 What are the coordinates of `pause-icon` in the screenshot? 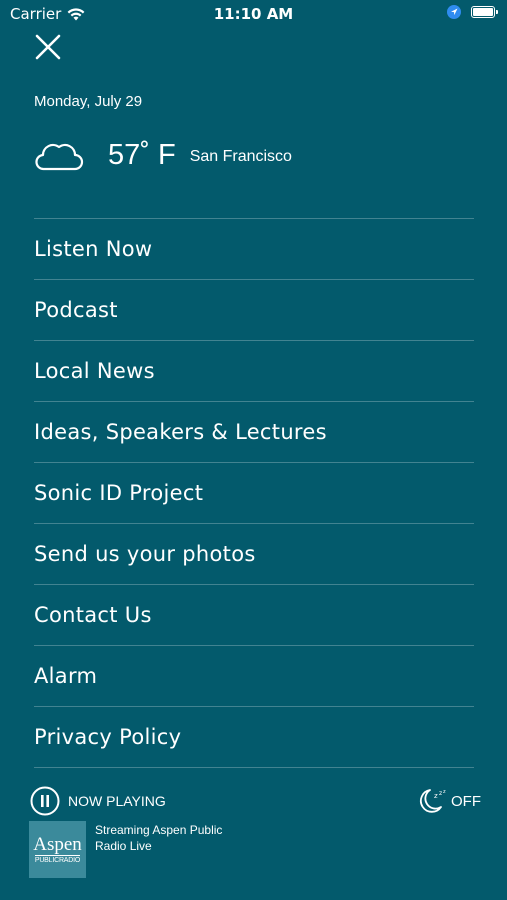 It's located at (45, 801).